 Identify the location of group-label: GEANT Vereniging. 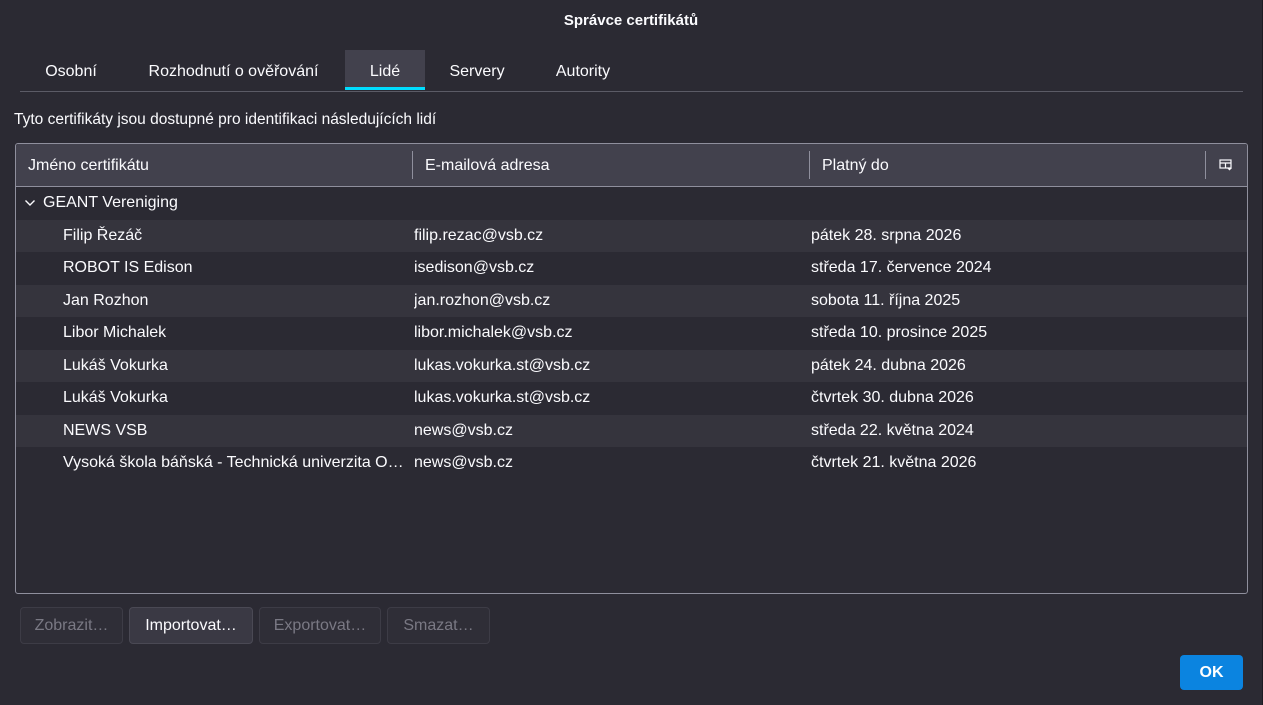
(110, 202).